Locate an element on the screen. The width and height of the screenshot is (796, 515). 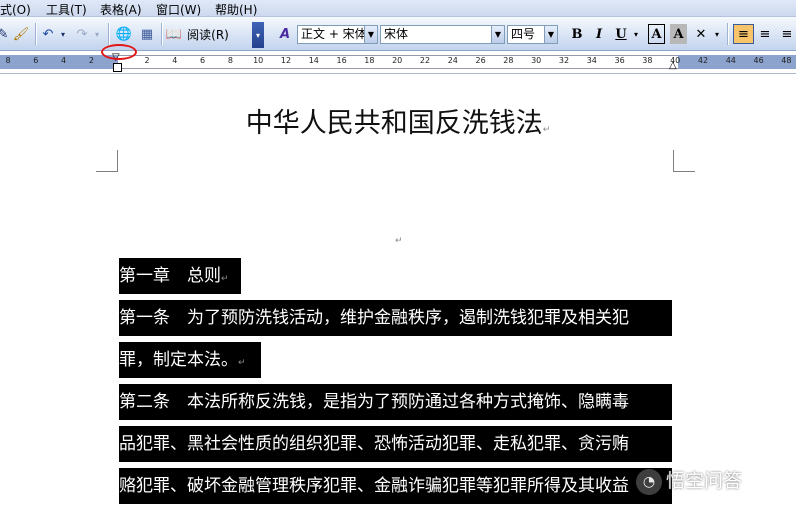
menu-window: 窗口(W) is located at coordinates (178, 9).